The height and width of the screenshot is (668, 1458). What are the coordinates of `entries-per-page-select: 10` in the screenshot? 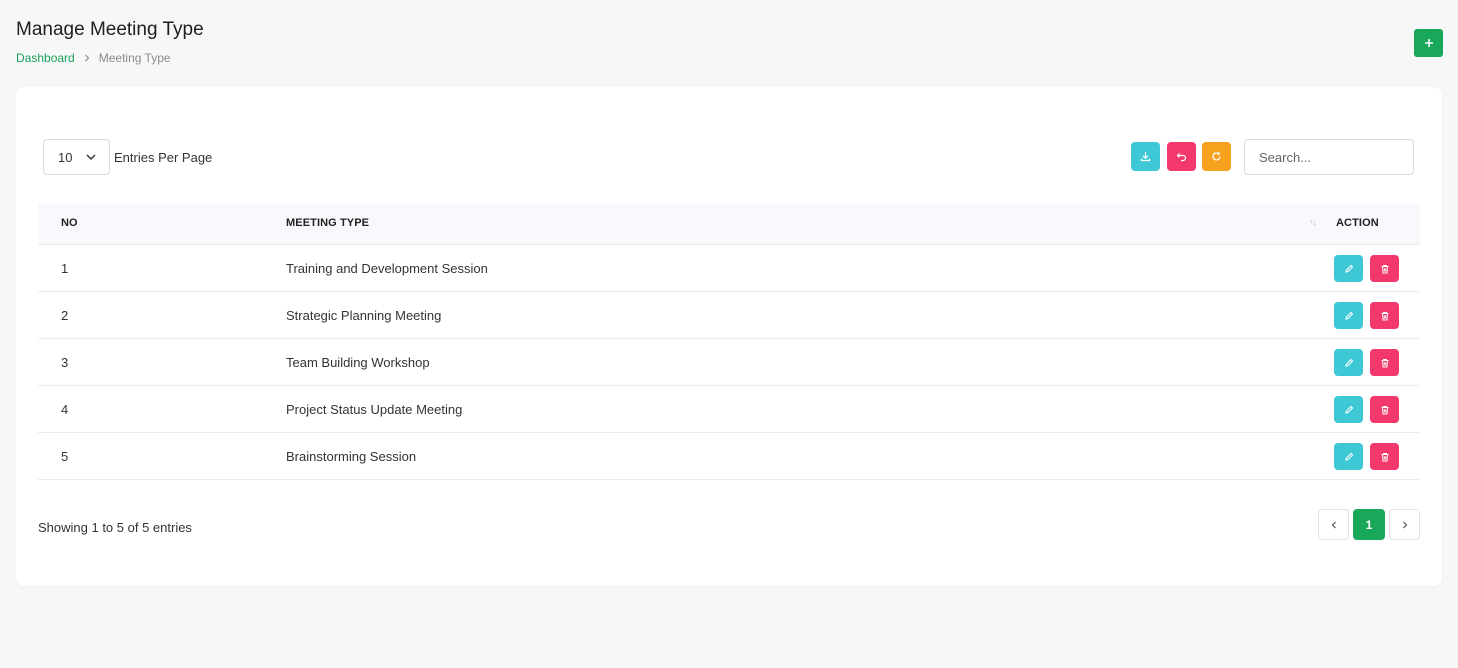 It's located at (76, 157).